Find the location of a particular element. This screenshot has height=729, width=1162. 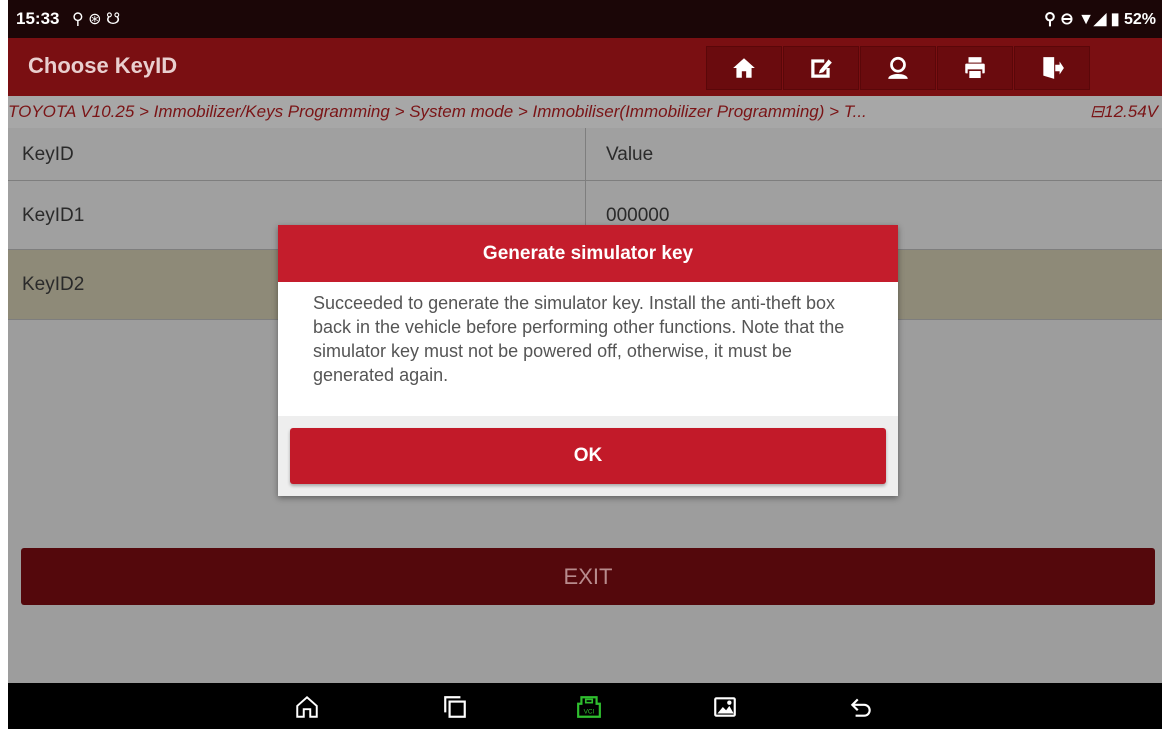

edit-button is located at coordinates (821, 68).